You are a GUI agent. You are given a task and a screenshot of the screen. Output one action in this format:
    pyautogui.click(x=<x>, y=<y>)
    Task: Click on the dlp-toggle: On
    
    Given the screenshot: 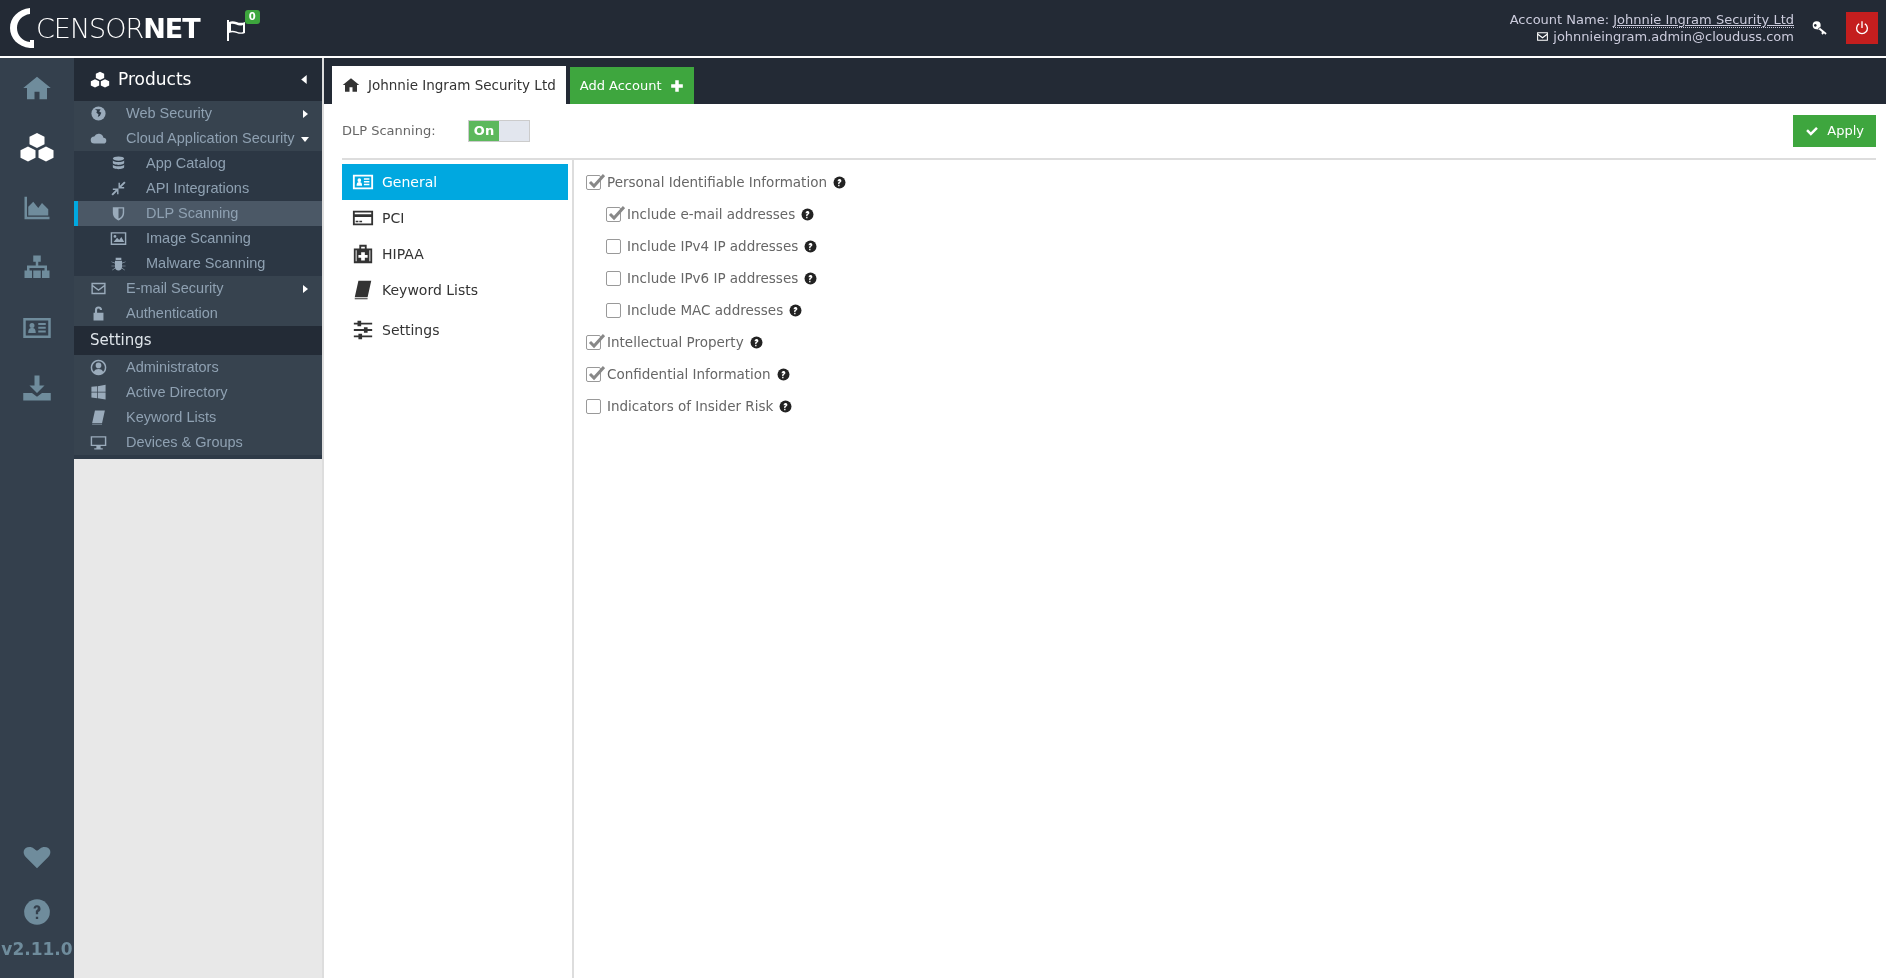 What is the action you would take?
    pyautogui.click(x=499, y=131)
    